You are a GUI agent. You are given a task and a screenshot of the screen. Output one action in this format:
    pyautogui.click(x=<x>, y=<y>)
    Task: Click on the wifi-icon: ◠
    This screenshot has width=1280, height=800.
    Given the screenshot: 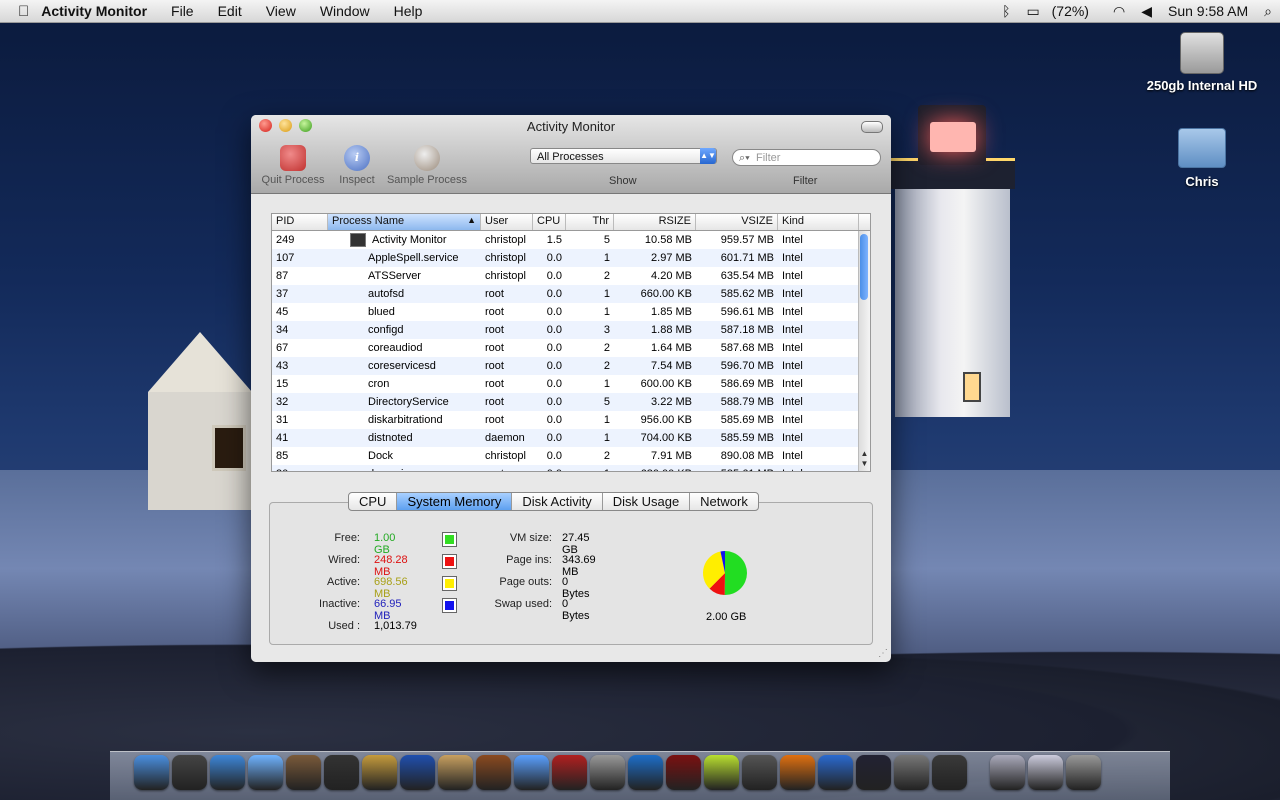 What is the action you would take?
    pyautogui.click(x=1119, y=11)
    